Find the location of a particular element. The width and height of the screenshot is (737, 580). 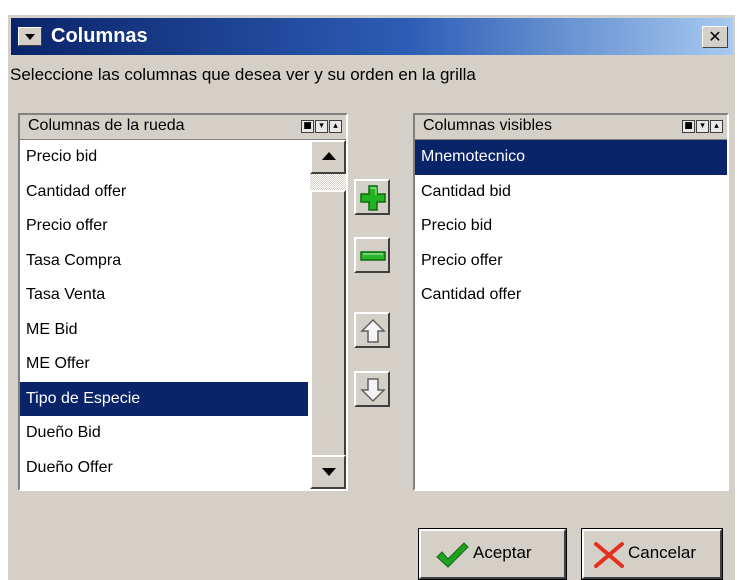

arrow-down-icon is located at coordinates (373, 390).